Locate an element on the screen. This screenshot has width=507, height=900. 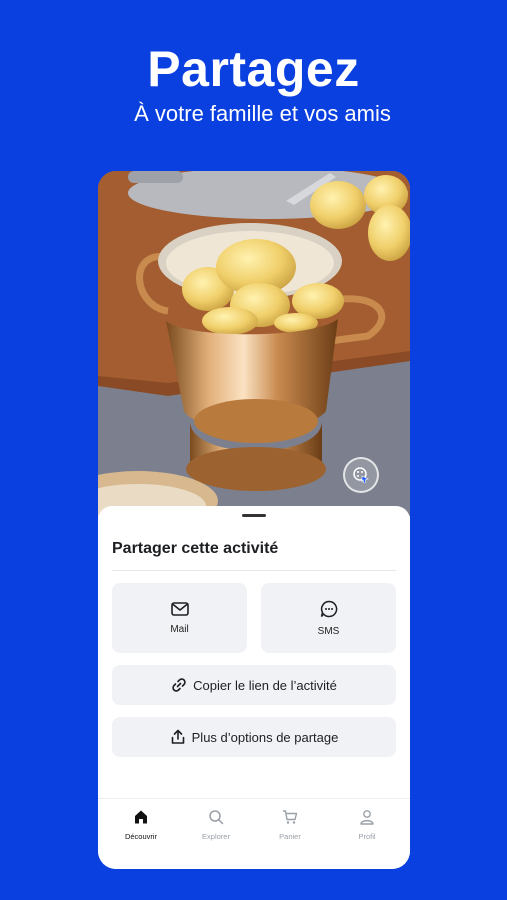
activity-action-button is located at coordinates (361, 475).